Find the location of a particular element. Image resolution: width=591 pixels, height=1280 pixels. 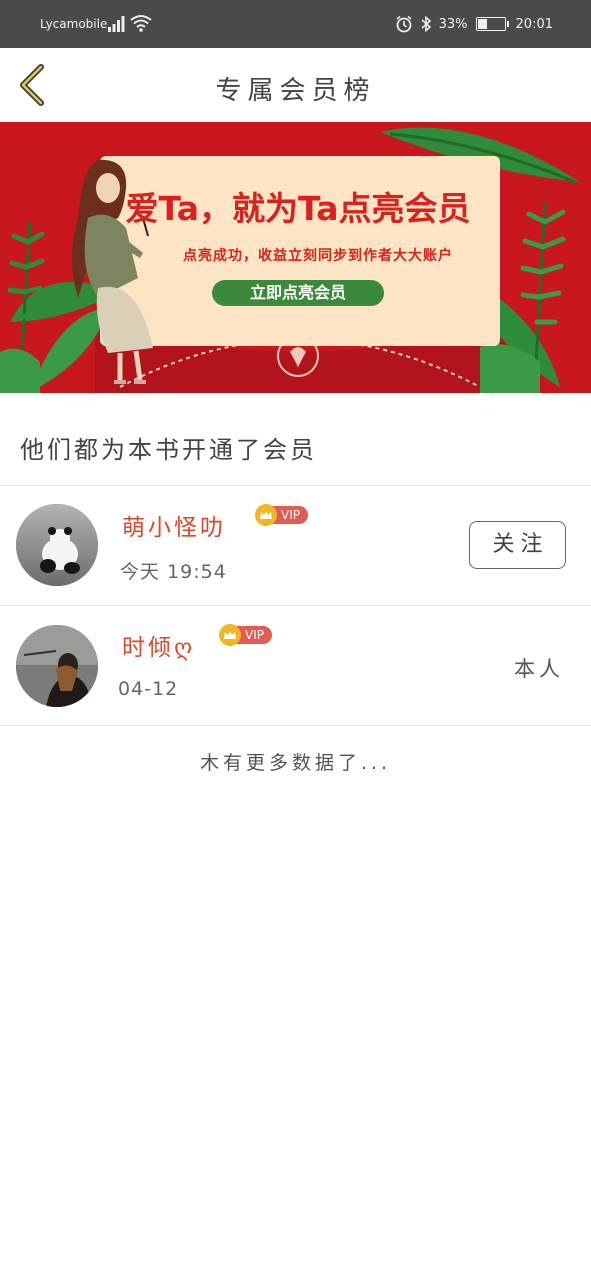

member-row: 萌小怪叻 VIP 今天 19:54 关注 is located at coordinates (295, 545).